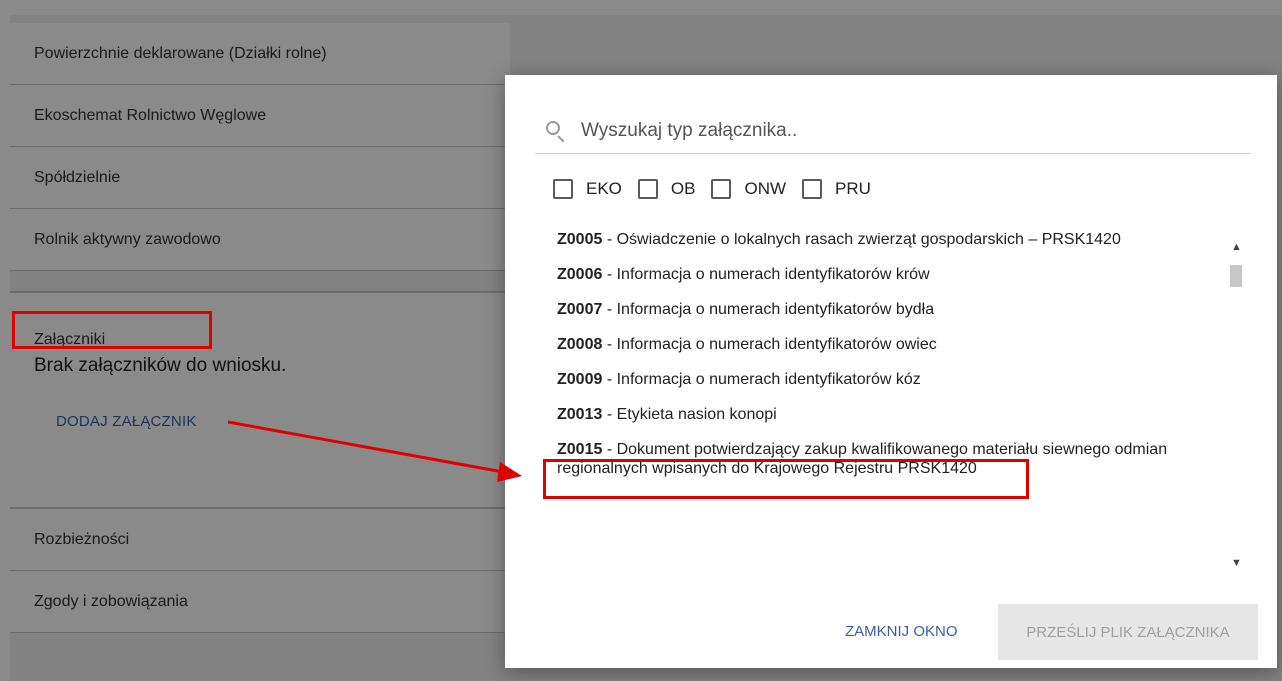 Image resolution: width=1282 pixels, height=681 pixels. Describe the element at coordinates (374, 451) in the screenshot. I see `annotation-arrow-icon` at that location.